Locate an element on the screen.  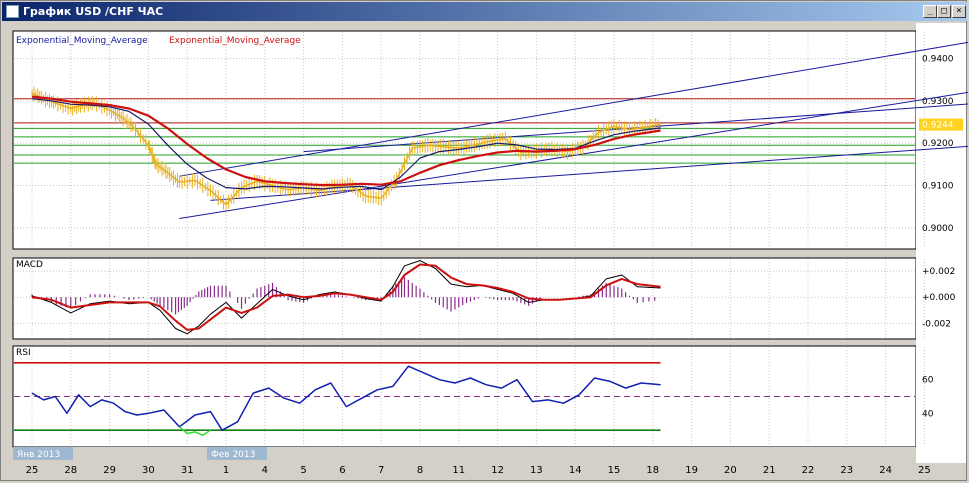
macd-label: MACD is located at coordinates (29, 265).